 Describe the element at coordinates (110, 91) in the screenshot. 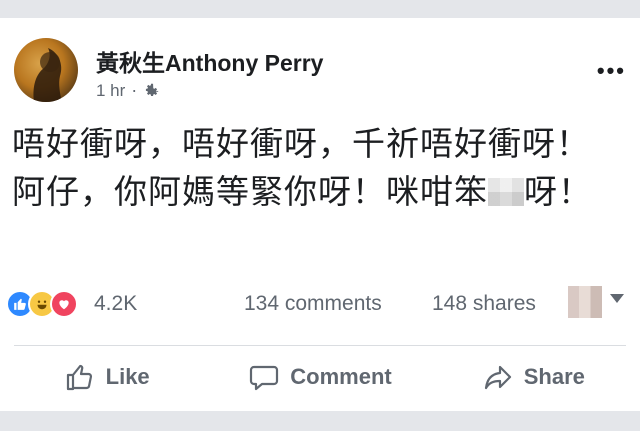

I see `post-time: 1 hr` at that location.